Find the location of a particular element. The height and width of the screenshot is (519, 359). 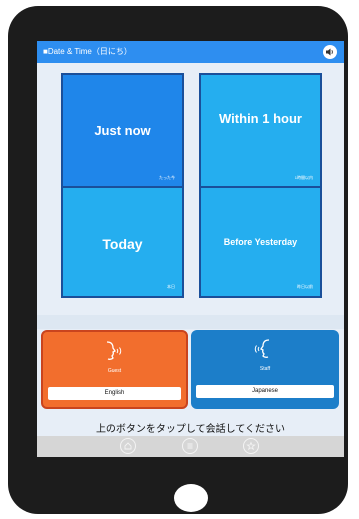

title-bar: ■Date & Time（日にち） is located at coordinates (190, 52).